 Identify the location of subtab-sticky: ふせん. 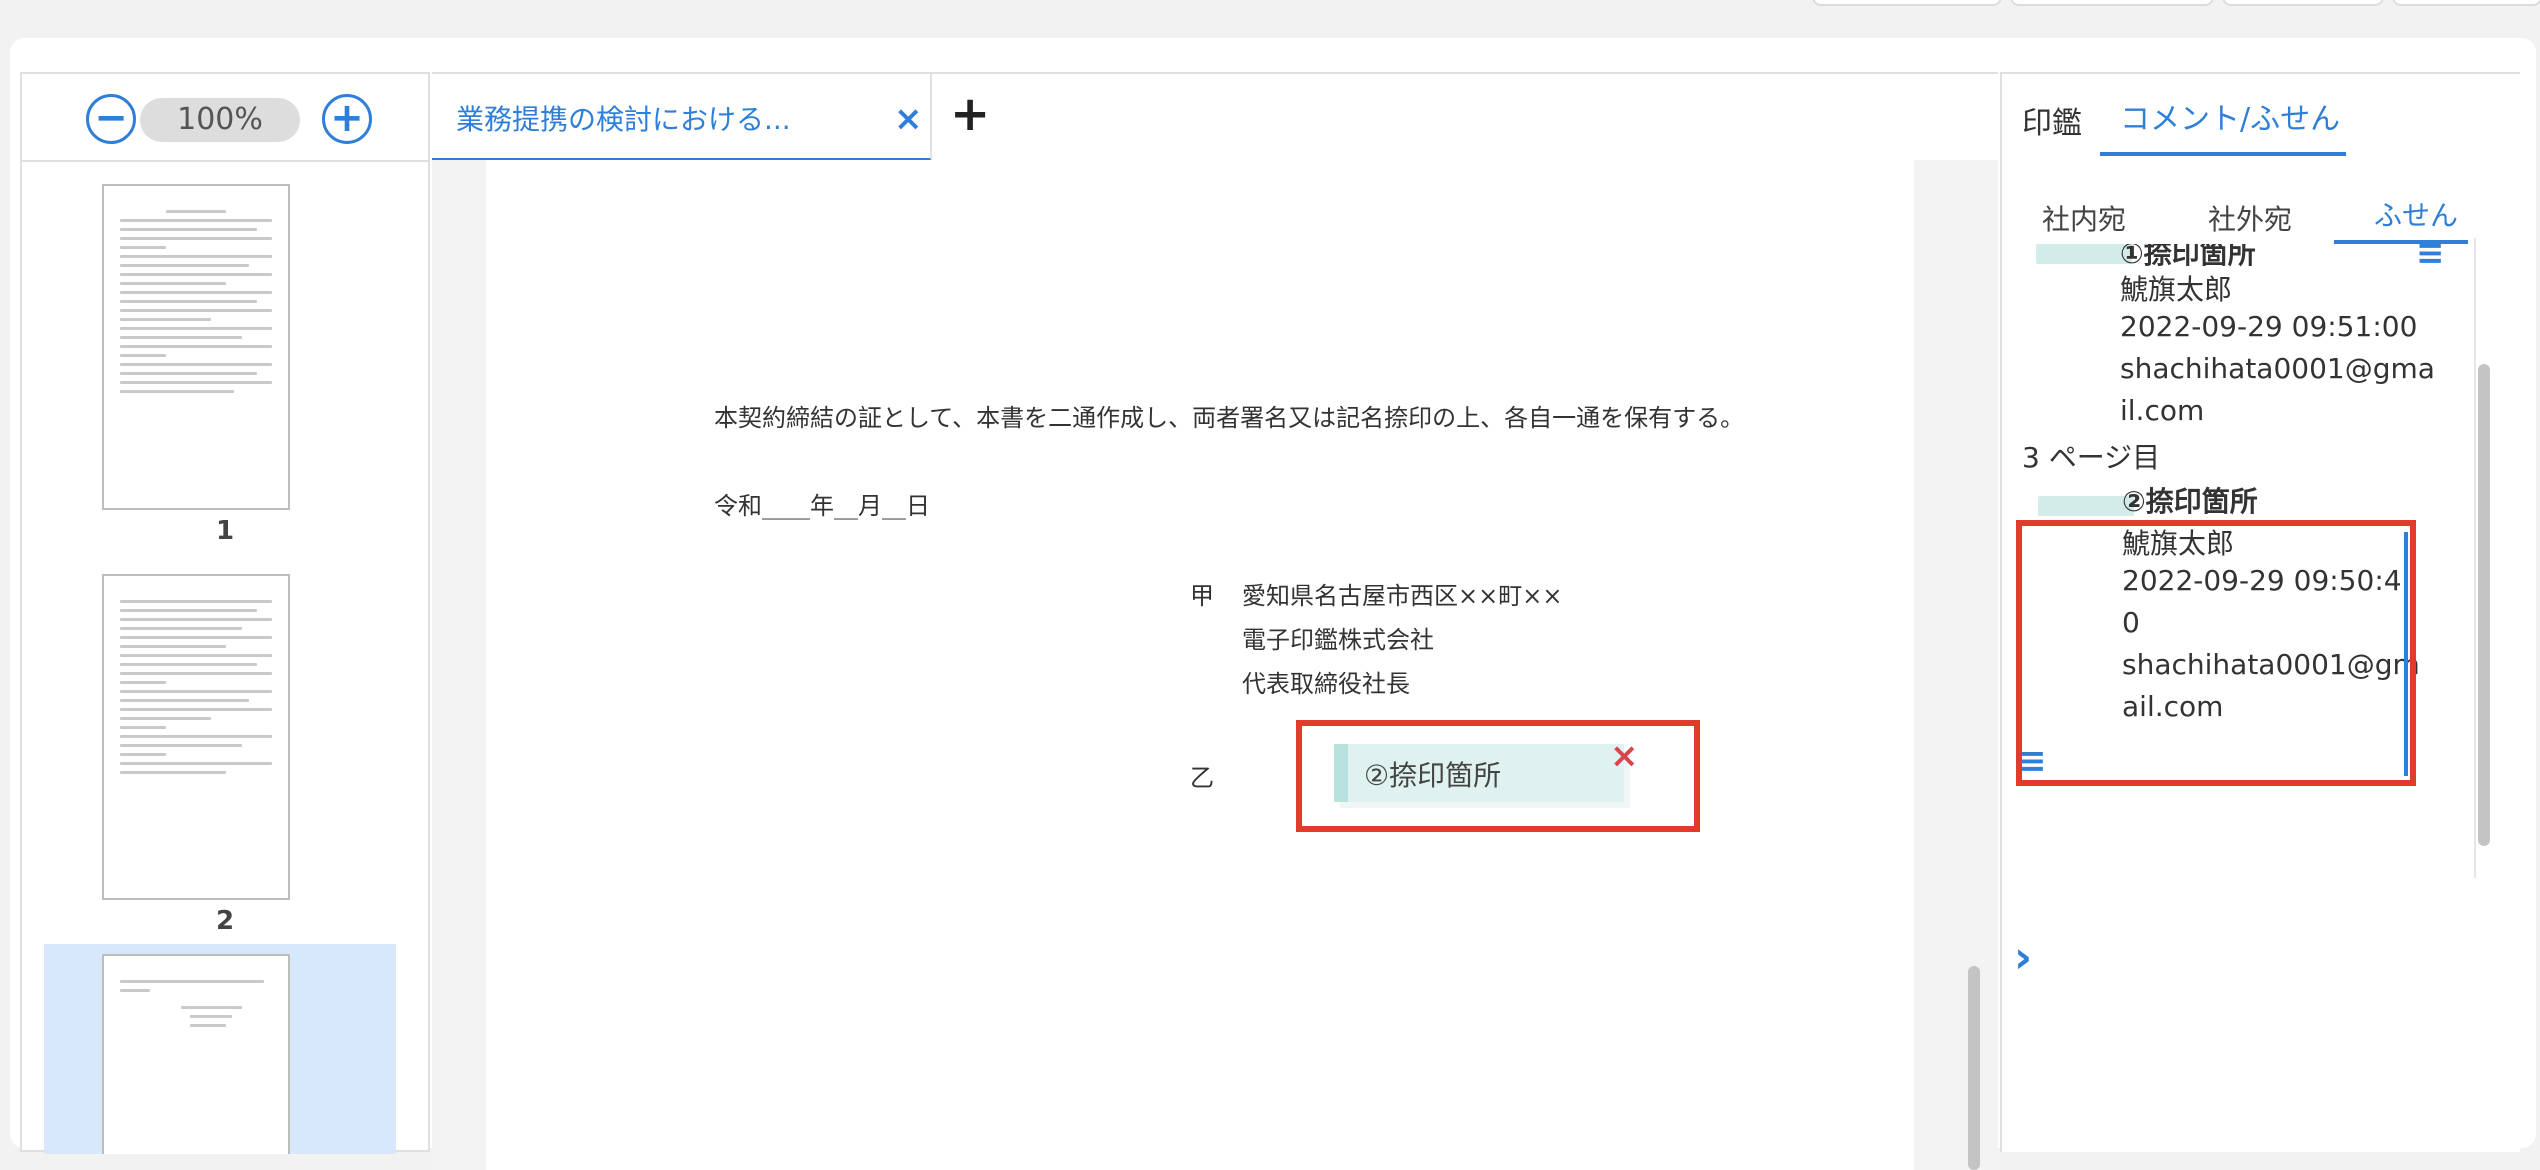
(2416, 214).